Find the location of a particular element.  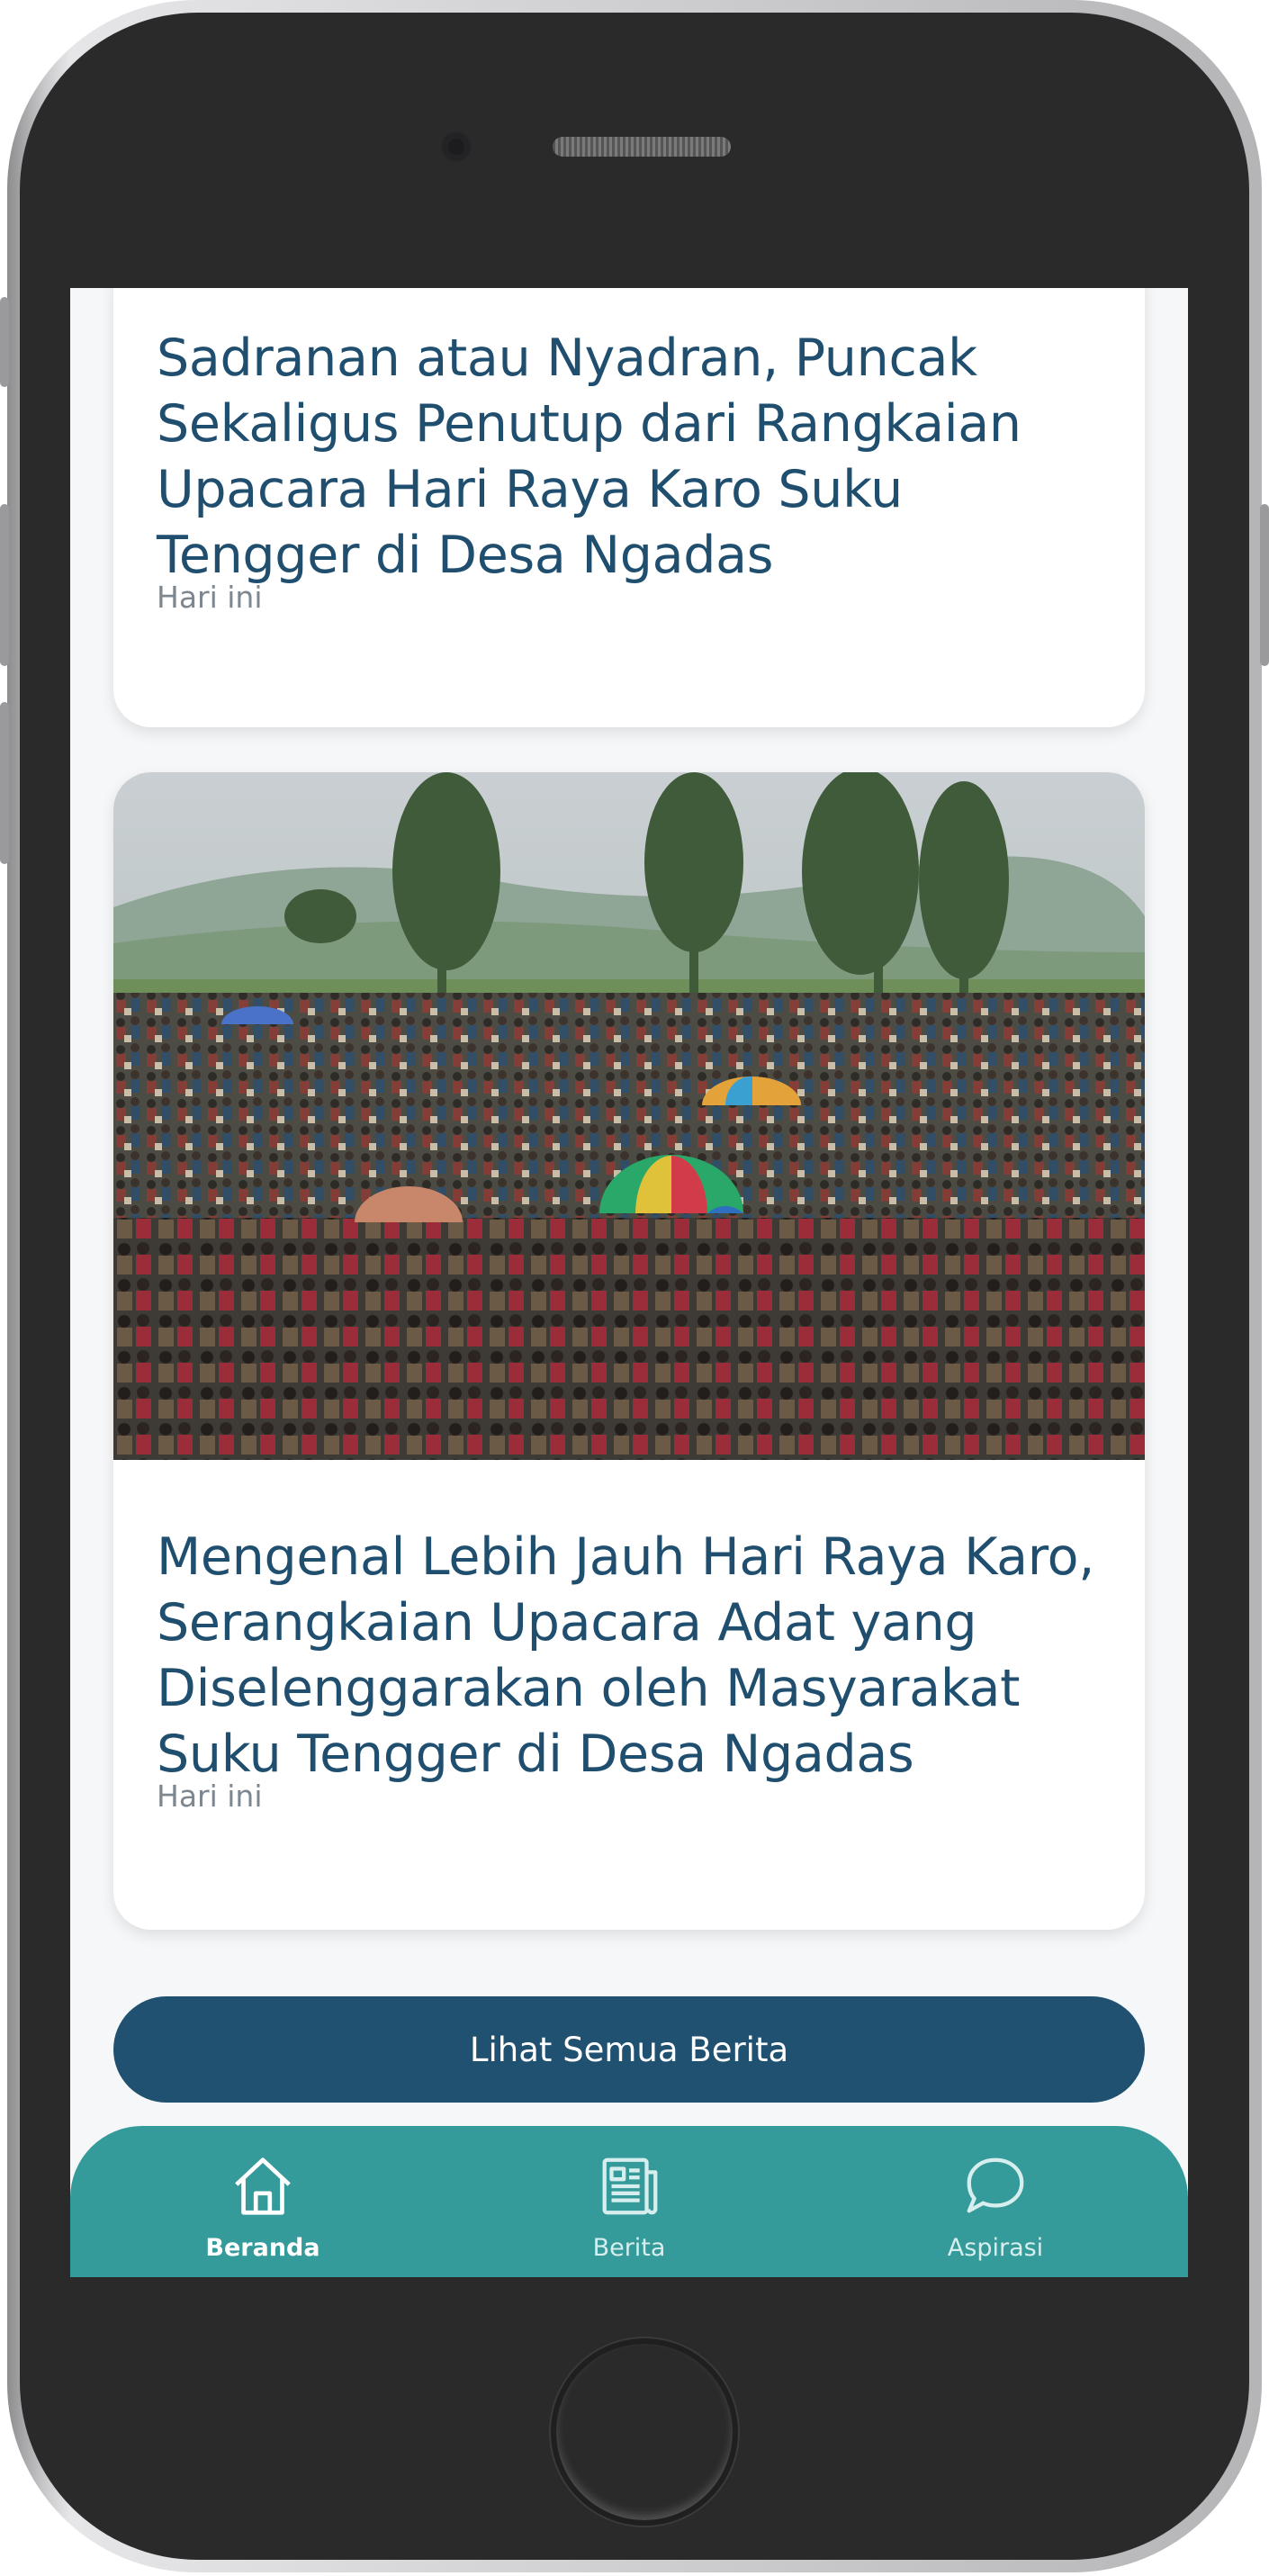

nav-item-beranda: Beranda is located at coordinates (263, 2214).